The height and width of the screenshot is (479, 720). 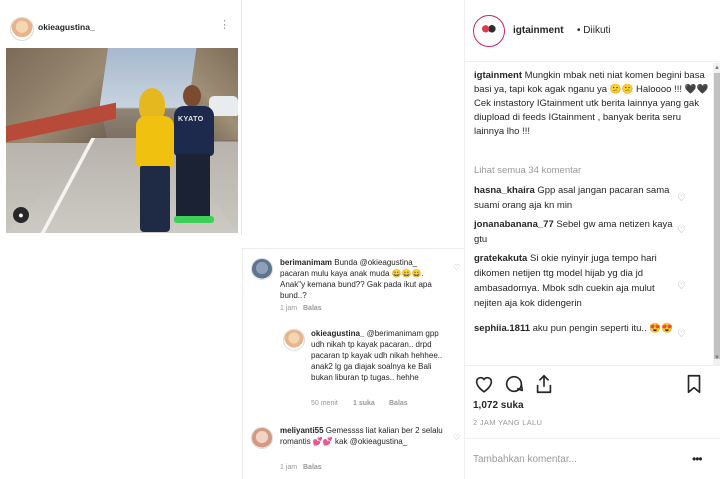 I want to click on post-header: igtainment • Diikuti, so click(x=592, y=31).